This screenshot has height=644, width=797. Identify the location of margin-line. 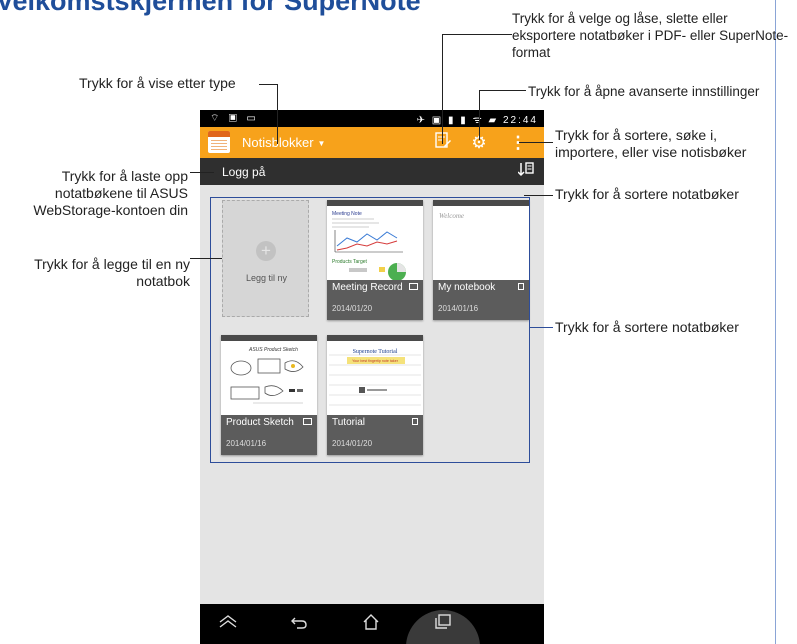
(775, 322).